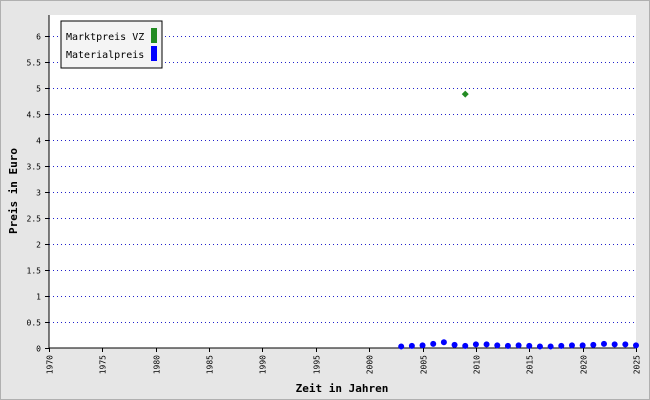  Describe the element at coordinates (530, 364) in the screenshot. I see `x-tick-label: 2015` at that location.